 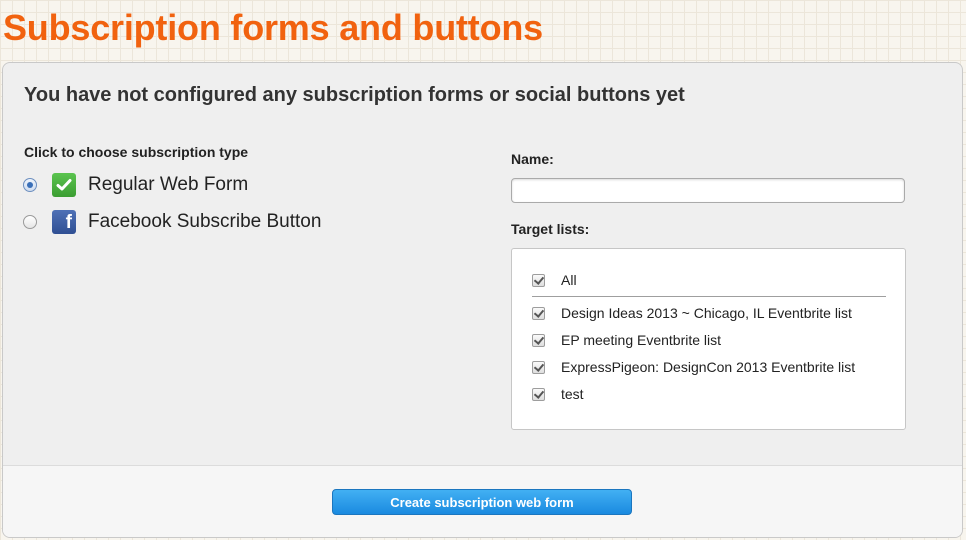 I want to click on regular-web-form-radio, so click(x=30, y=185).